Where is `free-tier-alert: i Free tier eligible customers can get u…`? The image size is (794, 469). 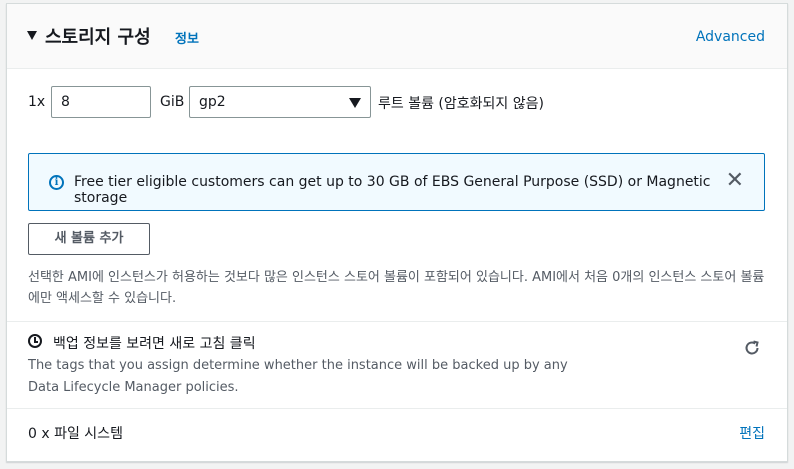
free-tier-alert: i Free tier eligible customers can get u… is located at coordinates (396, 182).